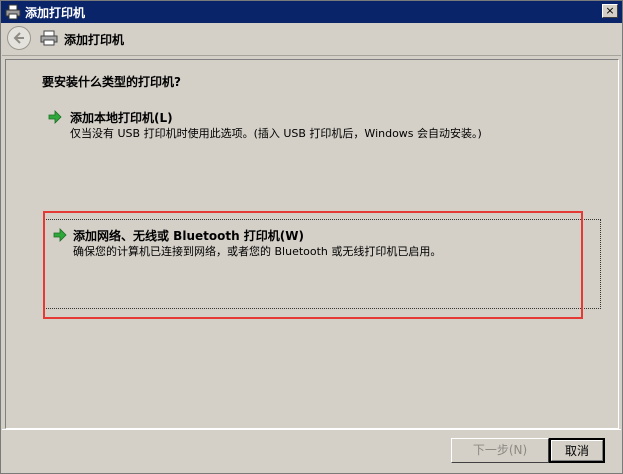 The width and height of the screenshot is (623, 474). I want to click on option-title: 添加网络、无线或 Bluetooth 打印机(W), so click(189, 236).